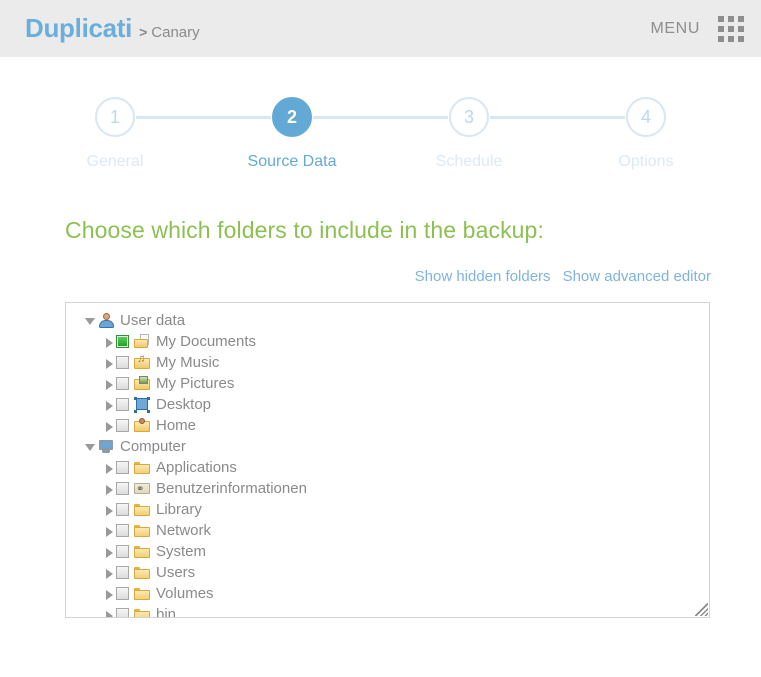  What do you see at coordinates (195, 383) in the screenshot?
I see `tree-node-label: My Pictures` at bounding box center [195, 383].